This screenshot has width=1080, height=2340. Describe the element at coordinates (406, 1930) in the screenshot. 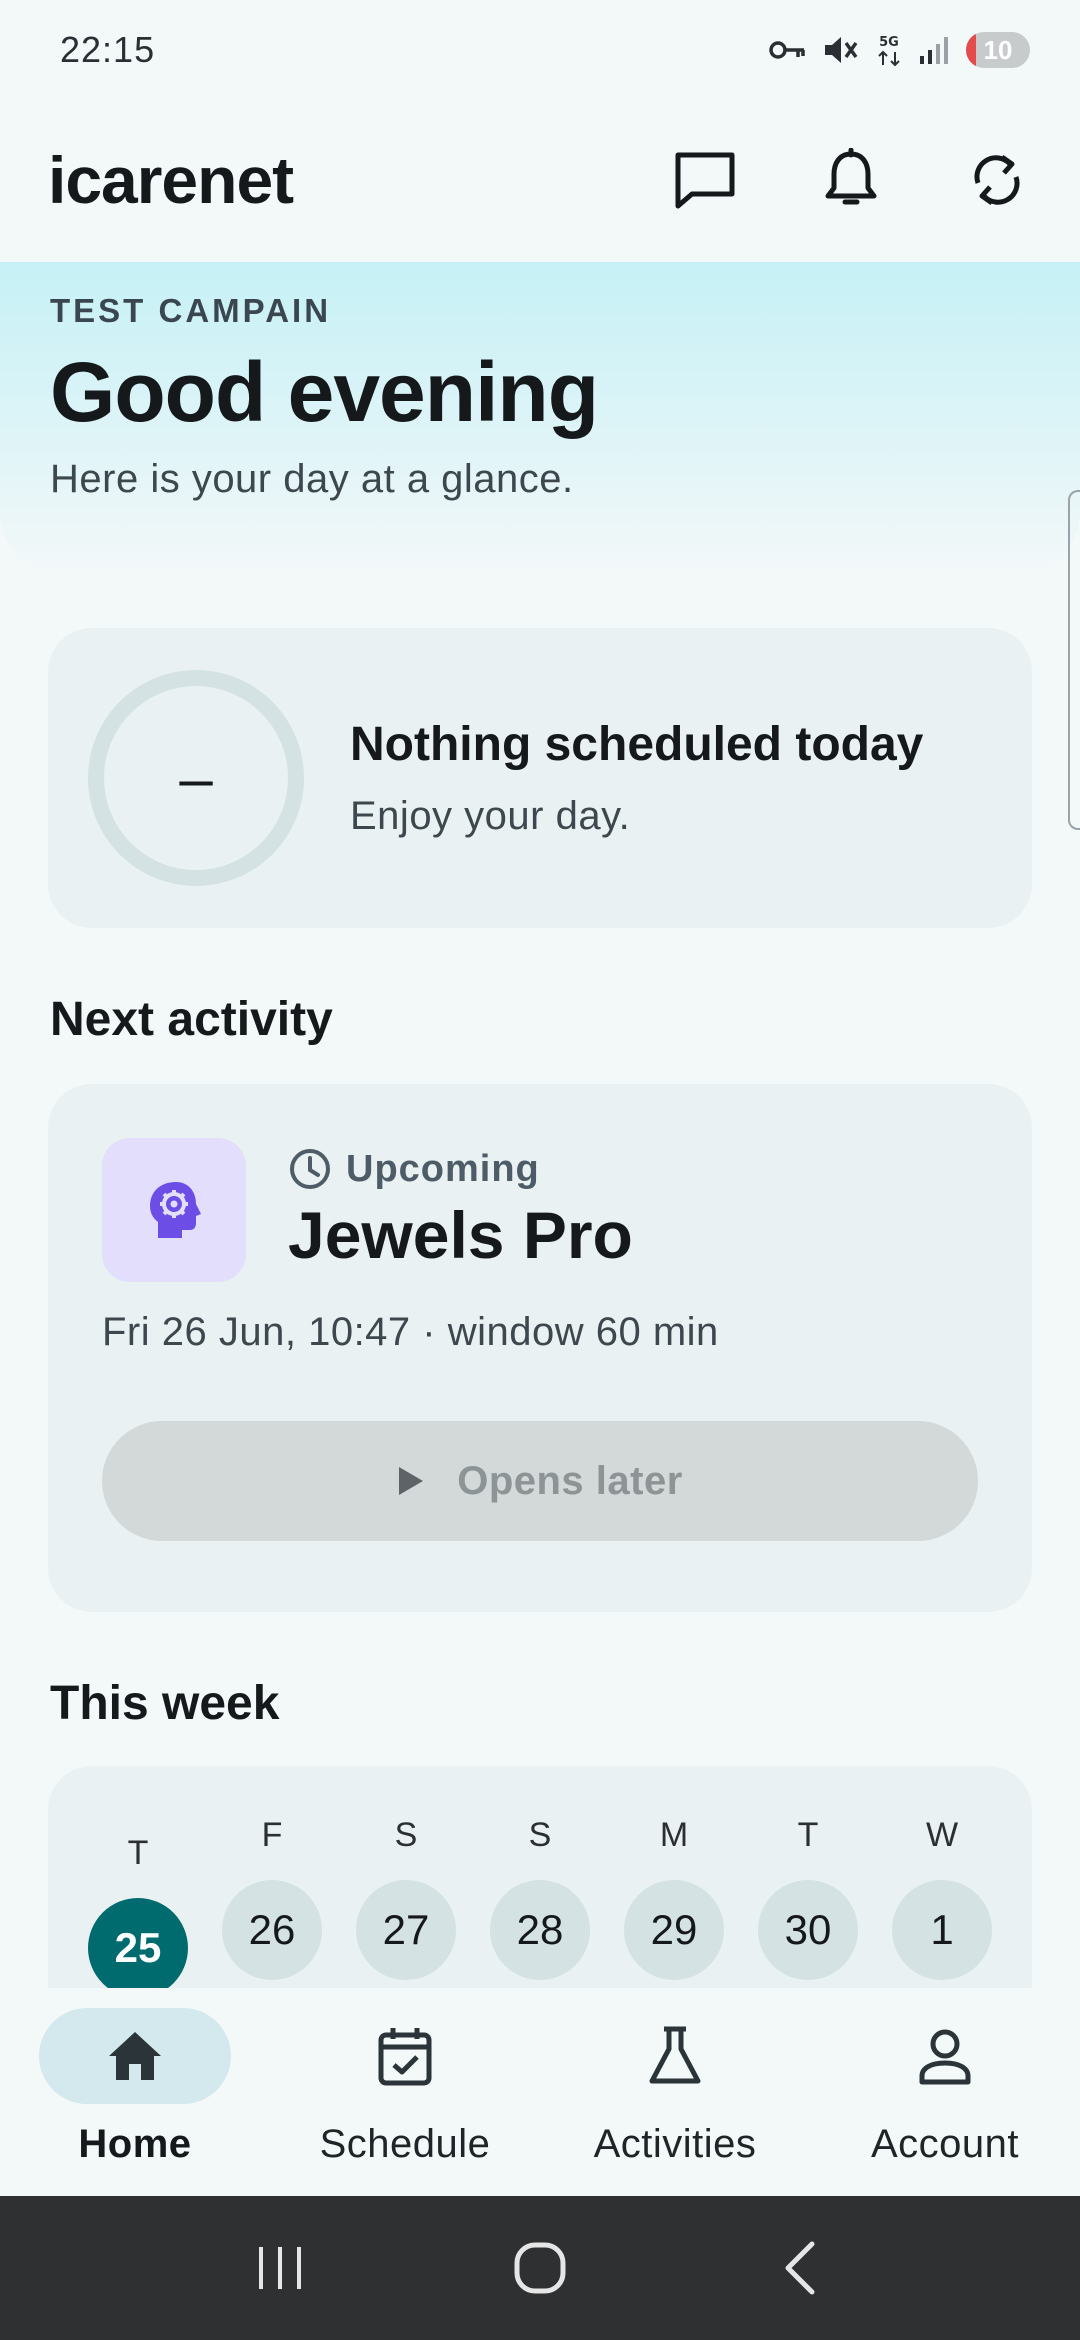

I see `day-number: 27` at that location.